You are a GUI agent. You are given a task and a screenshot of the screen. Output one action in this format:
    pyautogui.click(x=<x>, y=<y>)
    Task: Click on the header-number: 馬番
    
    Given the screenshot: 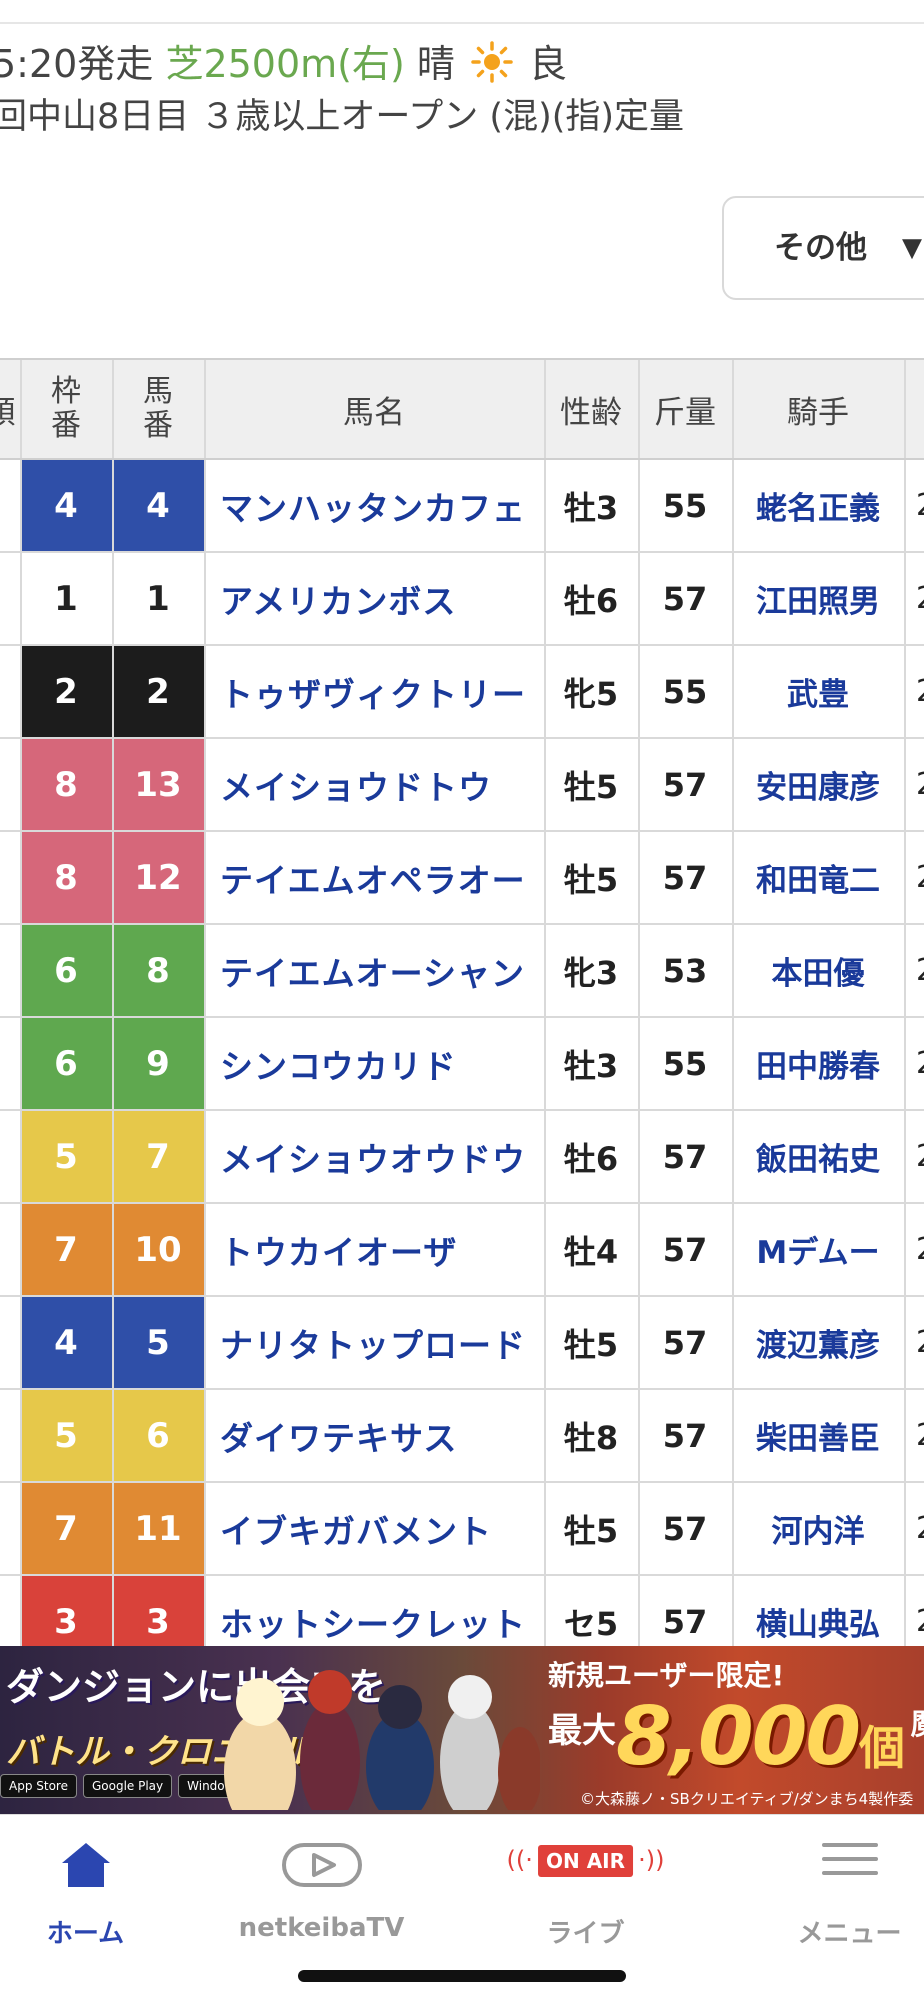 What is the action you would take?
    pyautogui.click(x=158, y=408)
    